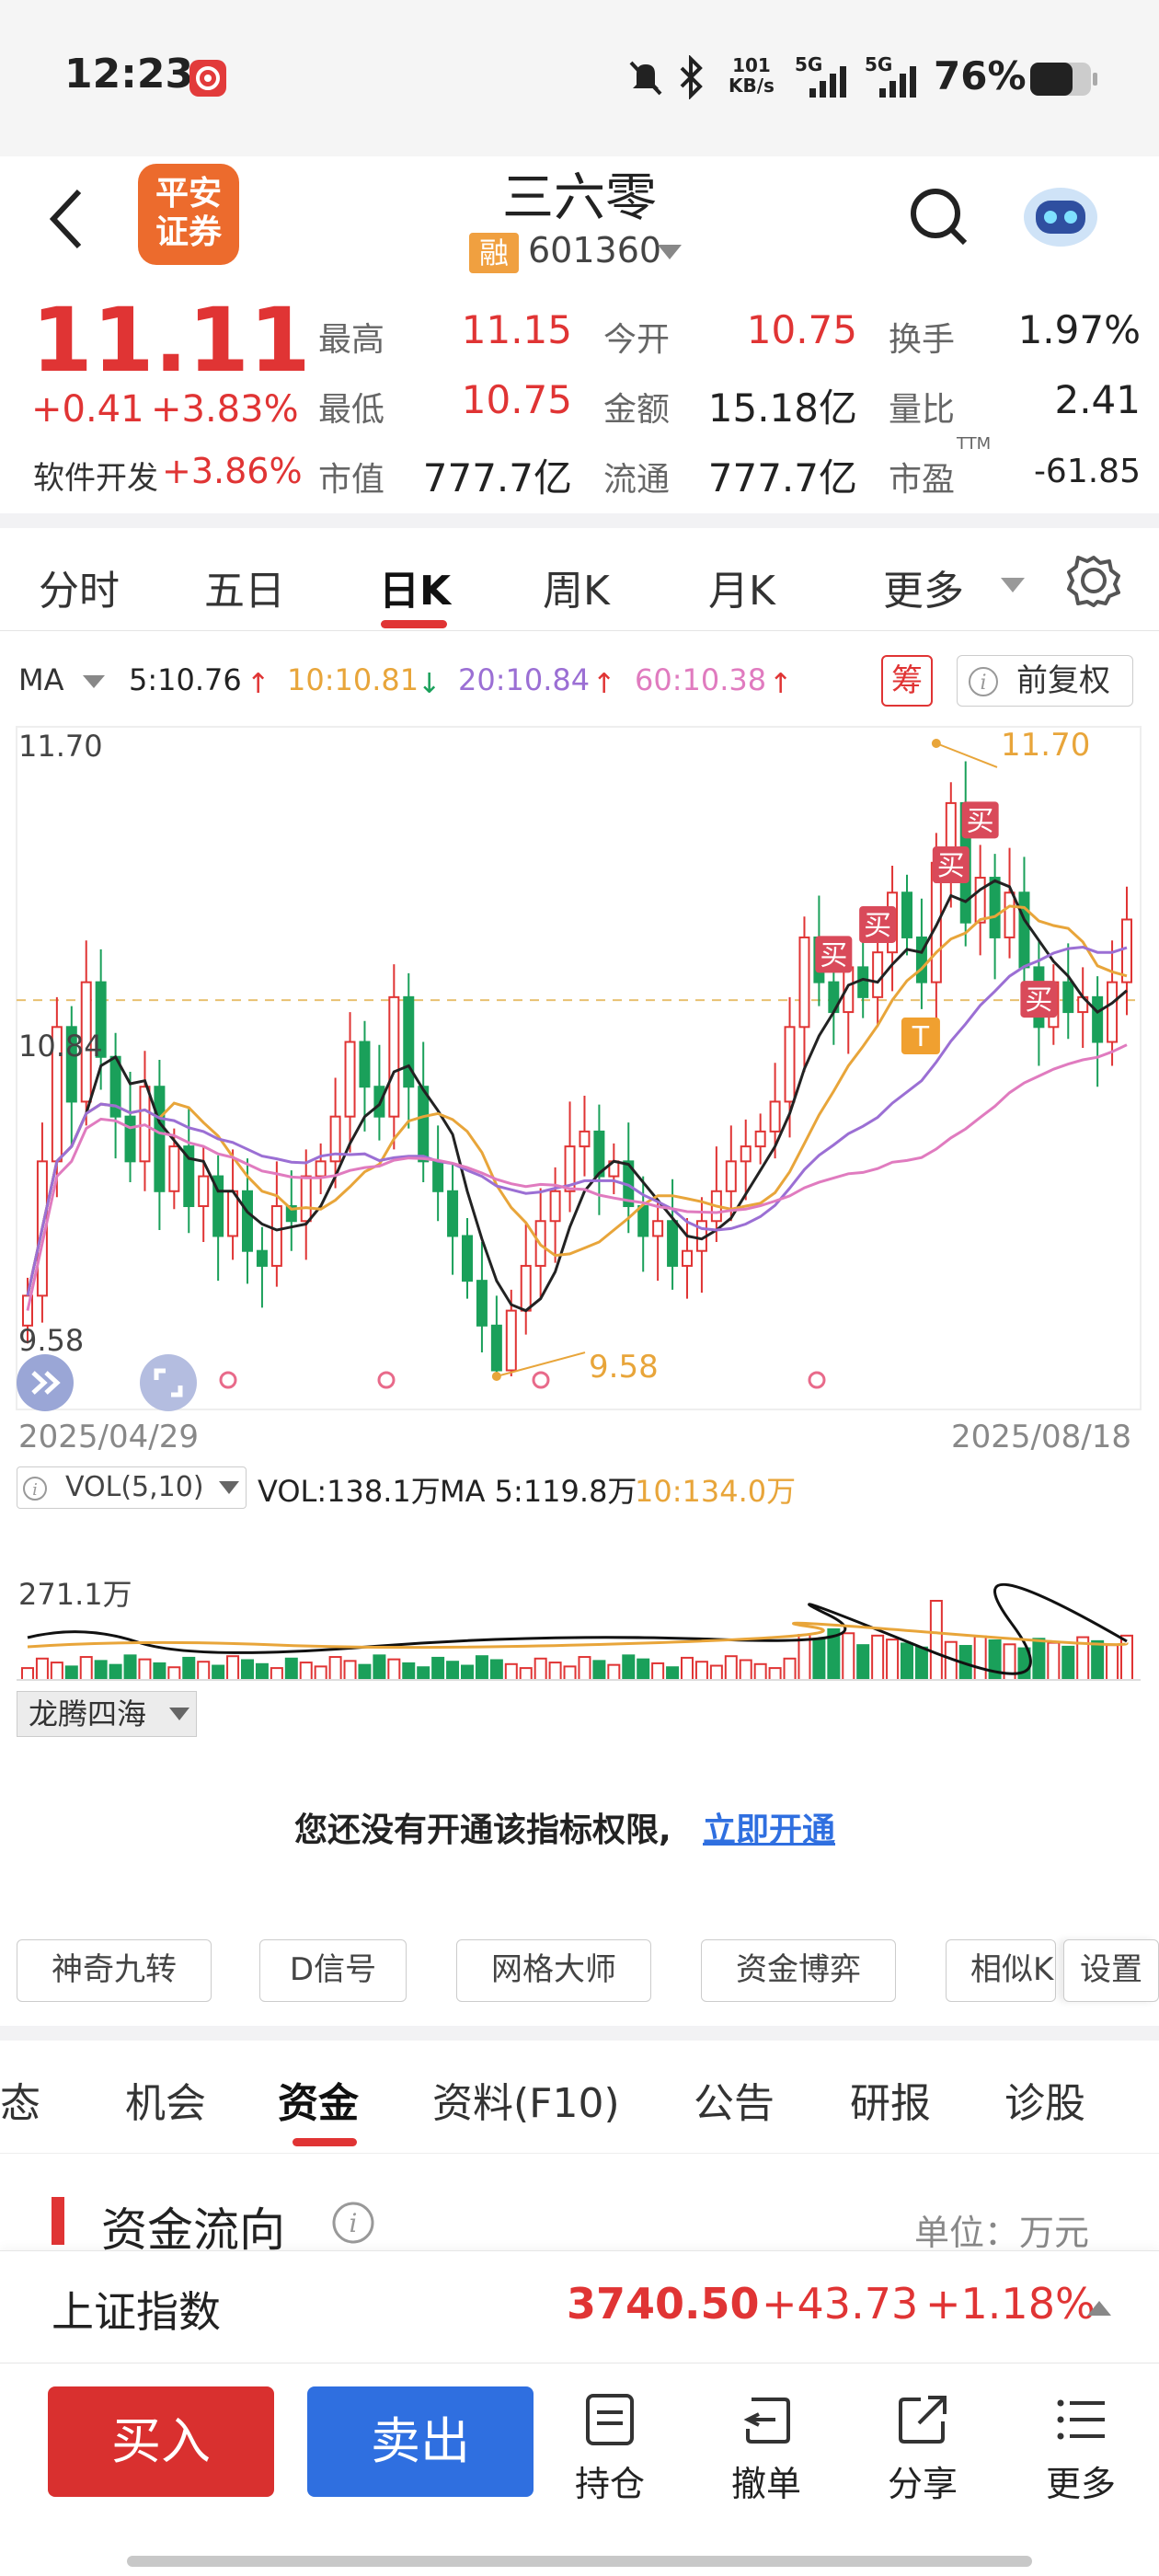  I want to click on sell-button: 卖出, so click(420, 2441).